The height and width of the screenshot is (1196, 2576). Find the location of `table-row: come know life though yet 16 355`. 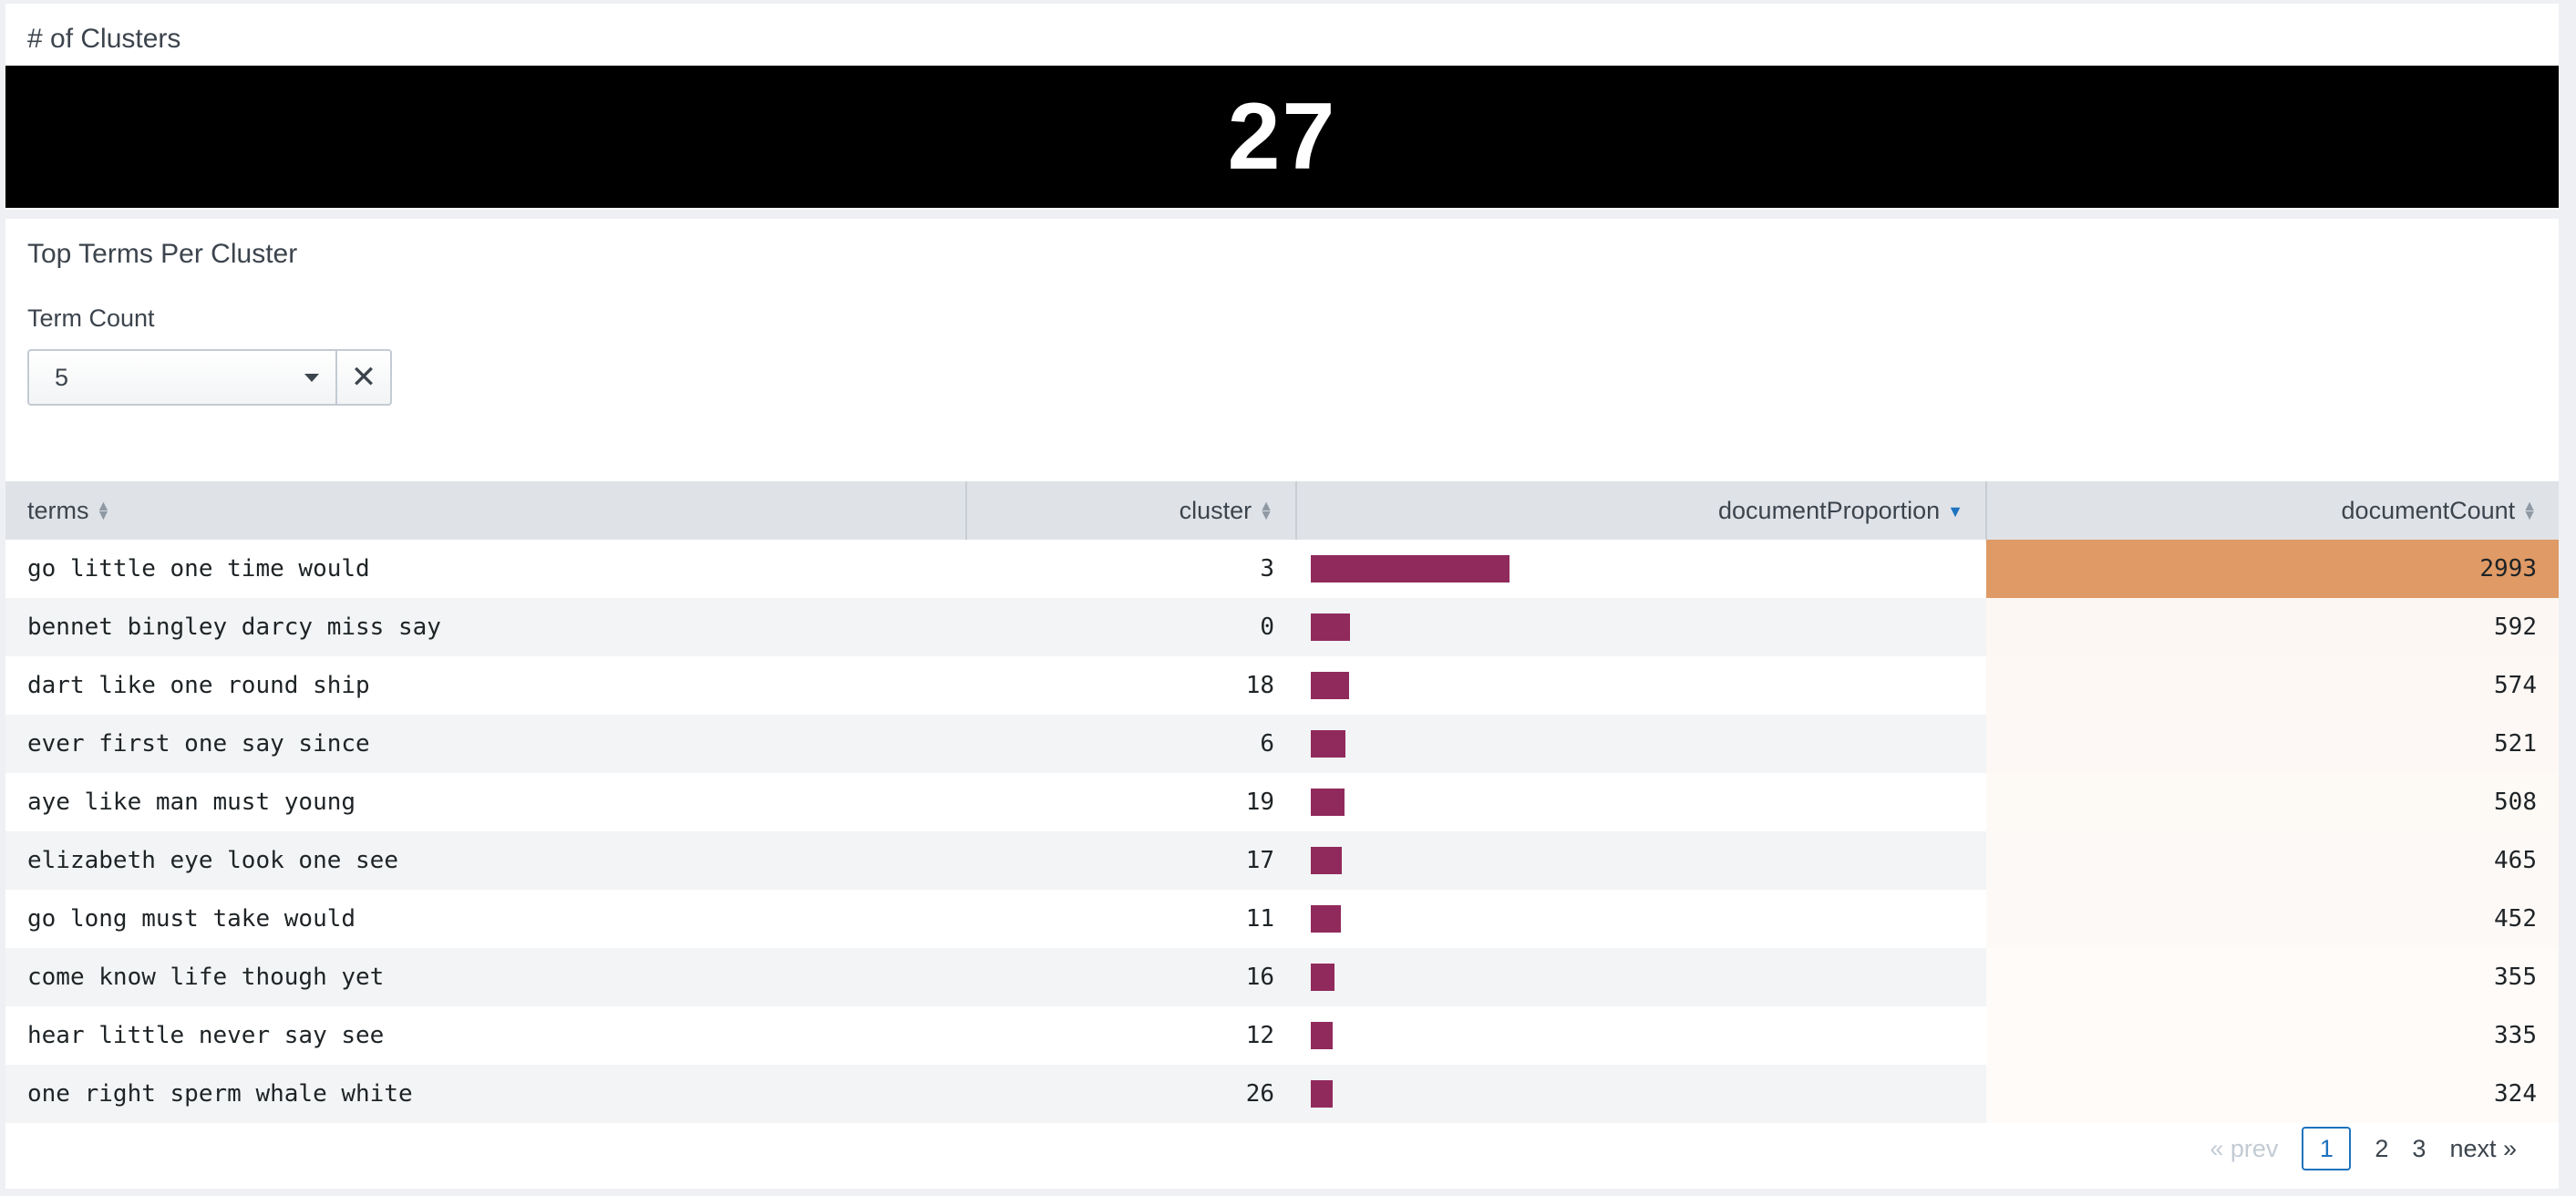

table-row: come know life though yet 16 355 is located at coordinates (1282, 977).